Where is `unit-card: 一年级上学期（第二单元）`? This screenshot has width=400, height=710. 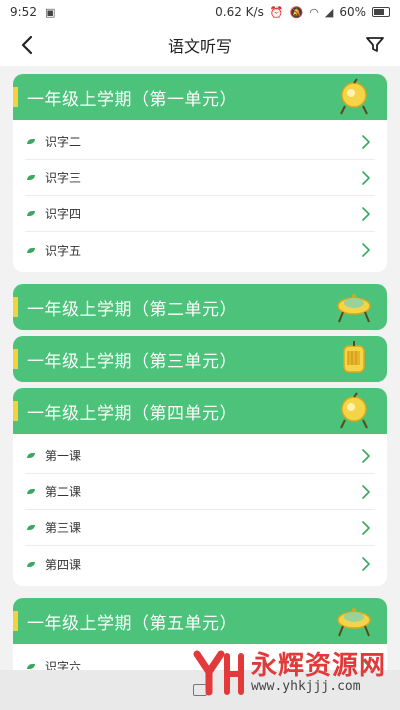
unit-card: 一年级上学期（第二单元） is located at coordinates (200, 307).